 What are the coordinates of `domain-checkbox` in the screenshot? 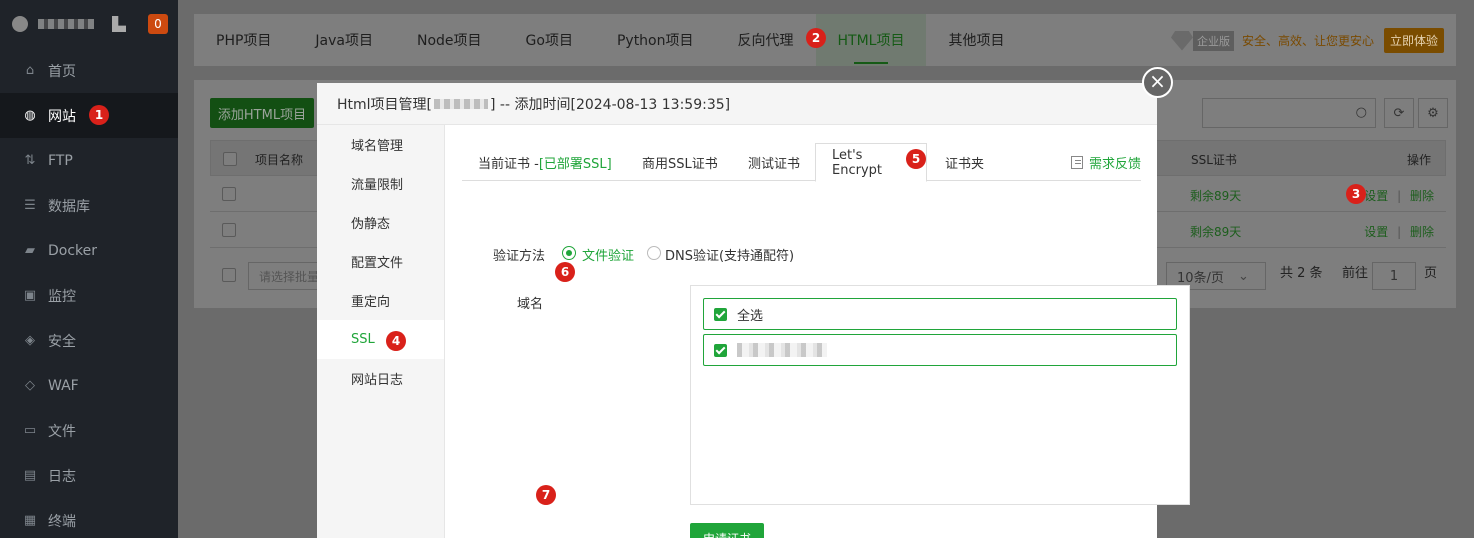 It's located at (720, 350).